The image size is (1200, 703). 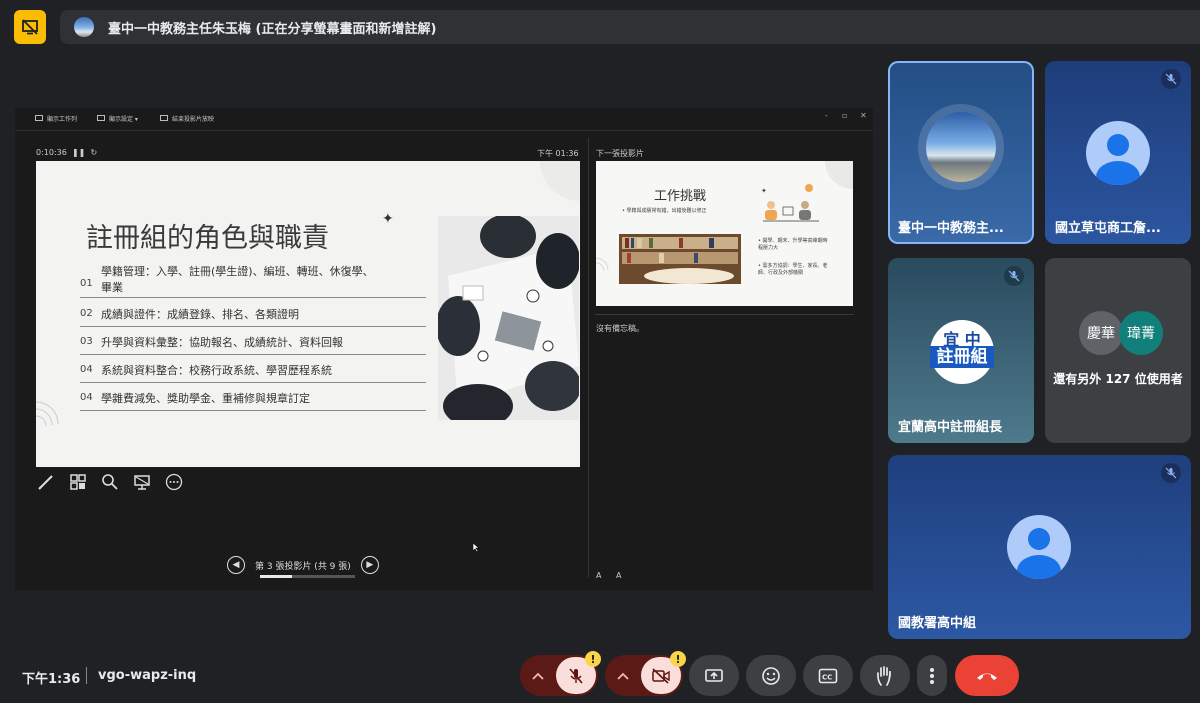 What do you see at coordinates (30, 27) in the screenshot?
I see `presenting-icon` at bounding box center [30, 27].